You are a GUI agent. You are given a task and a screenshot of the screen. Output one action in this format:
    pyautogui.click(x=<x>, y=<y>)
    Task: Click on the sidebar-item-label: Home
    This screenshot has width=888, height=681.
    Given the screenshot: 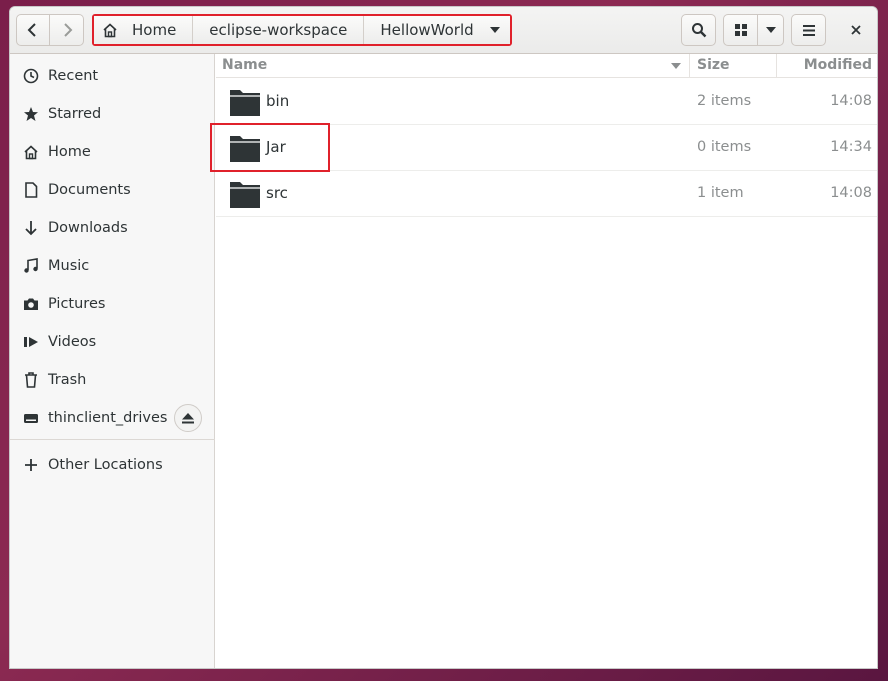 What is the action you would take?
    pyautogui.click(x=69, y=152)
    